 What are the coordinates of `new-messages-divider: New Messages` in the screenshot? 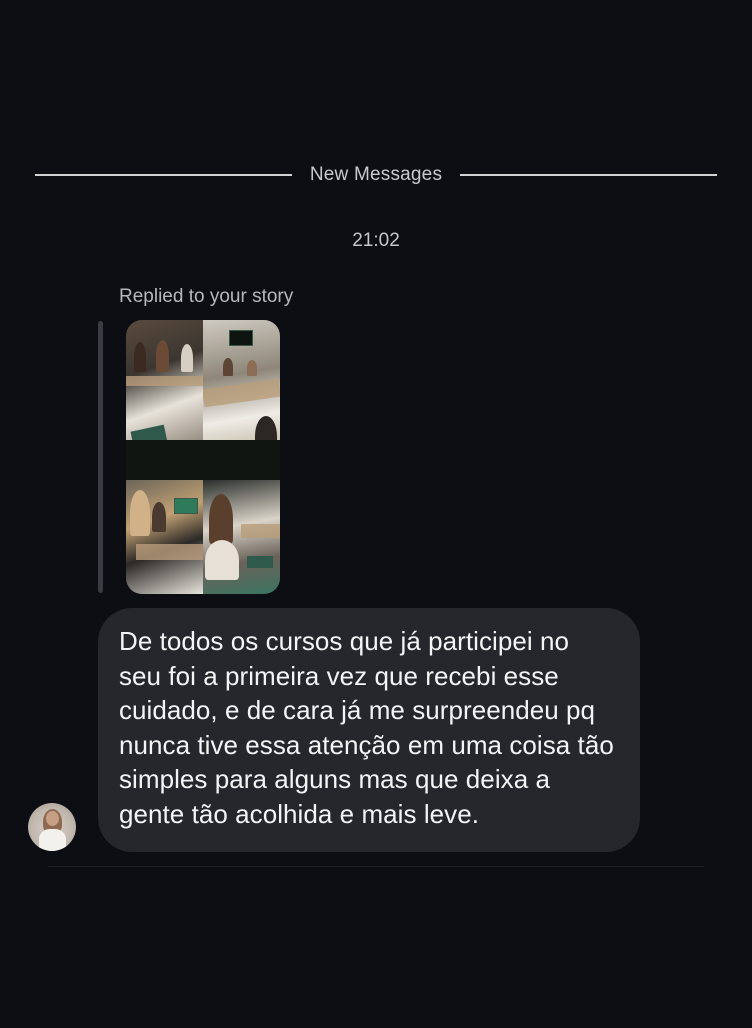 It's located at (376, 175).